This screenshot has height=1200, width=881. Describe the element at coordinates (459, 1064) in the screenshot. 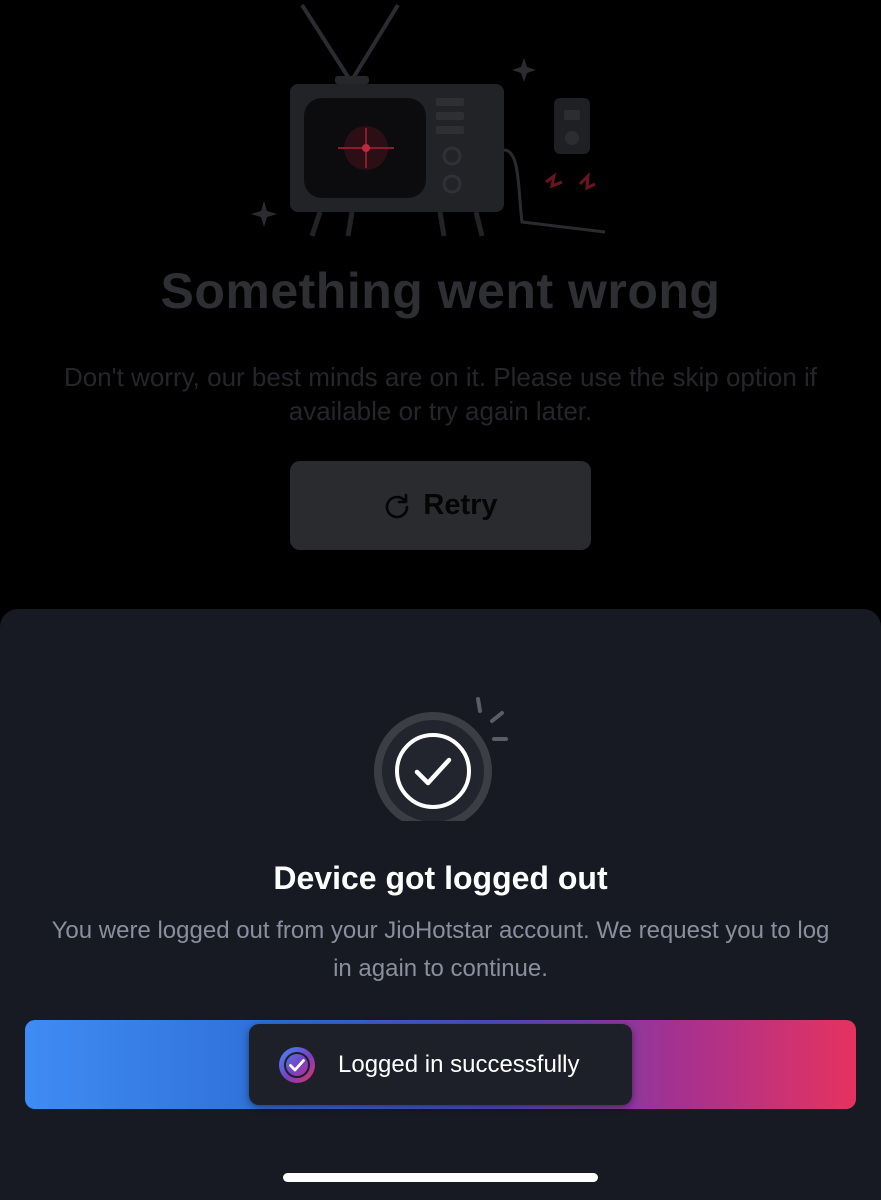

I see `toast-label: Logged in successfully` at that location.